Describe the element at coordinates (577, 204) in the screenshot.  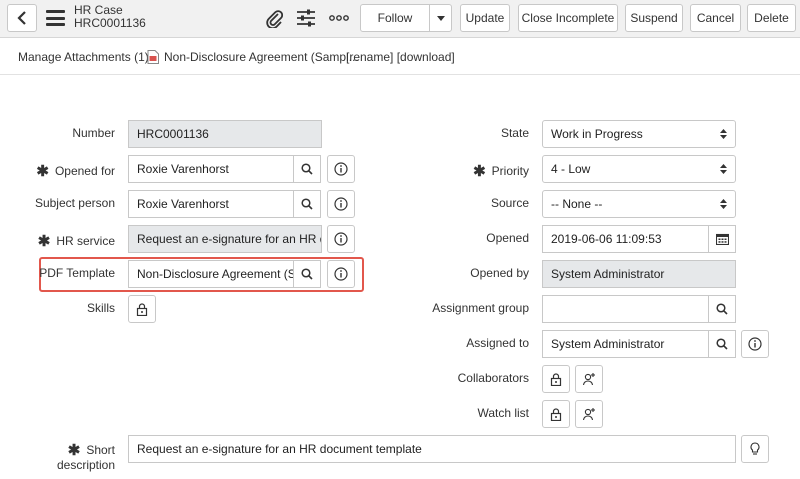
I see `source-value: -- None --` at that location.